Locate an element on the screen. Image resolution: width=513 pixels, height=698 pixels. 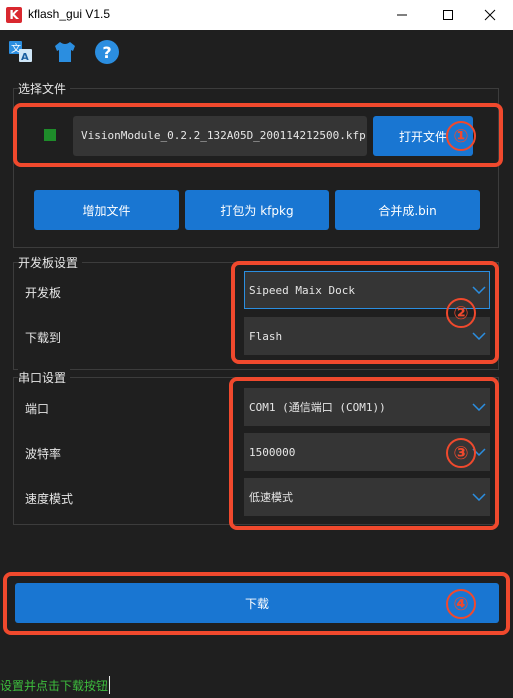
help-icon: ? is located at coordinates (107, 52).